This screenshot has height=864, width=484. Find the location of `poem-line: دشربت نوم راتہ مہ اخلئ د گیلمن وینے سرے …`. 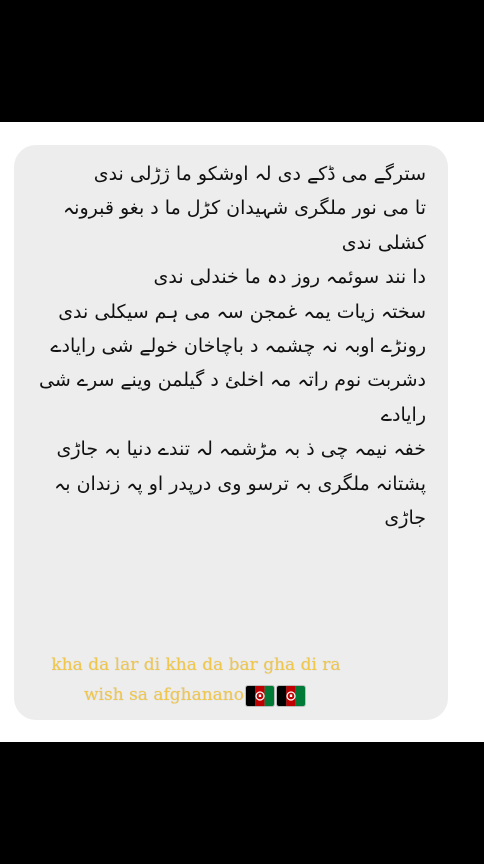

poem-line: دشربت نوم راتہ مہ اخلئ د گیلمن وینے سرے … is located at coordinates (232, 397).